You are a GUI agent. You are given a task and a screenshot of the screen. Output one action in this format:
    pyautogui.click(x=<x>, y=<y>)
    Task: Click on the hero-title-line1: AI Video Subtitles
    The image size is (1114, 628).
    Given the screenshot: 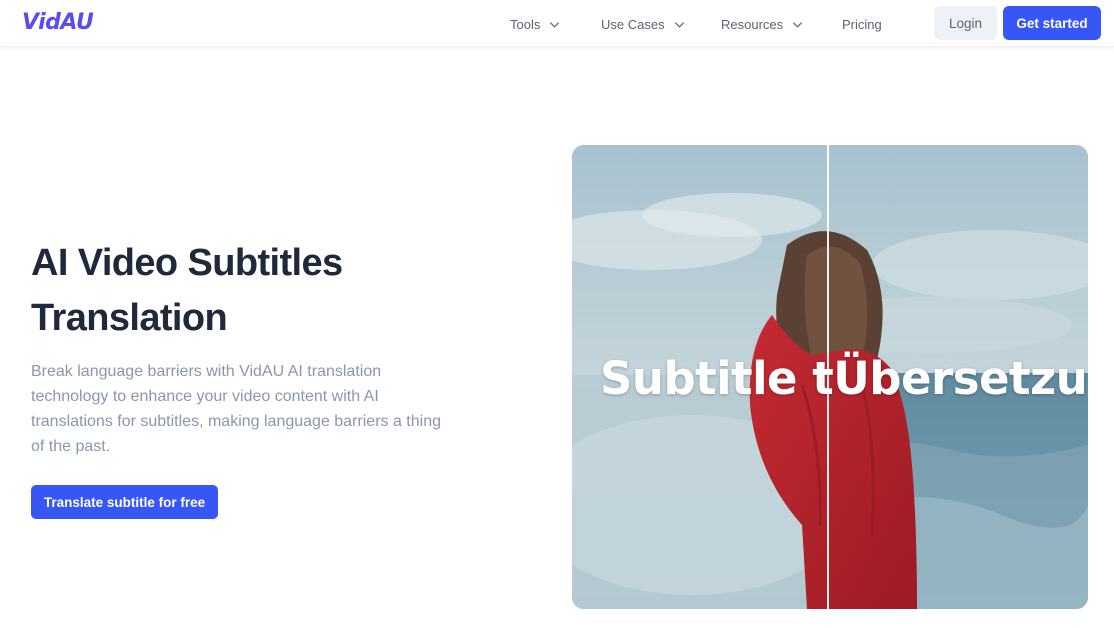 What is the action you would take?
    pyautogui.click(x=187, y=263)
    